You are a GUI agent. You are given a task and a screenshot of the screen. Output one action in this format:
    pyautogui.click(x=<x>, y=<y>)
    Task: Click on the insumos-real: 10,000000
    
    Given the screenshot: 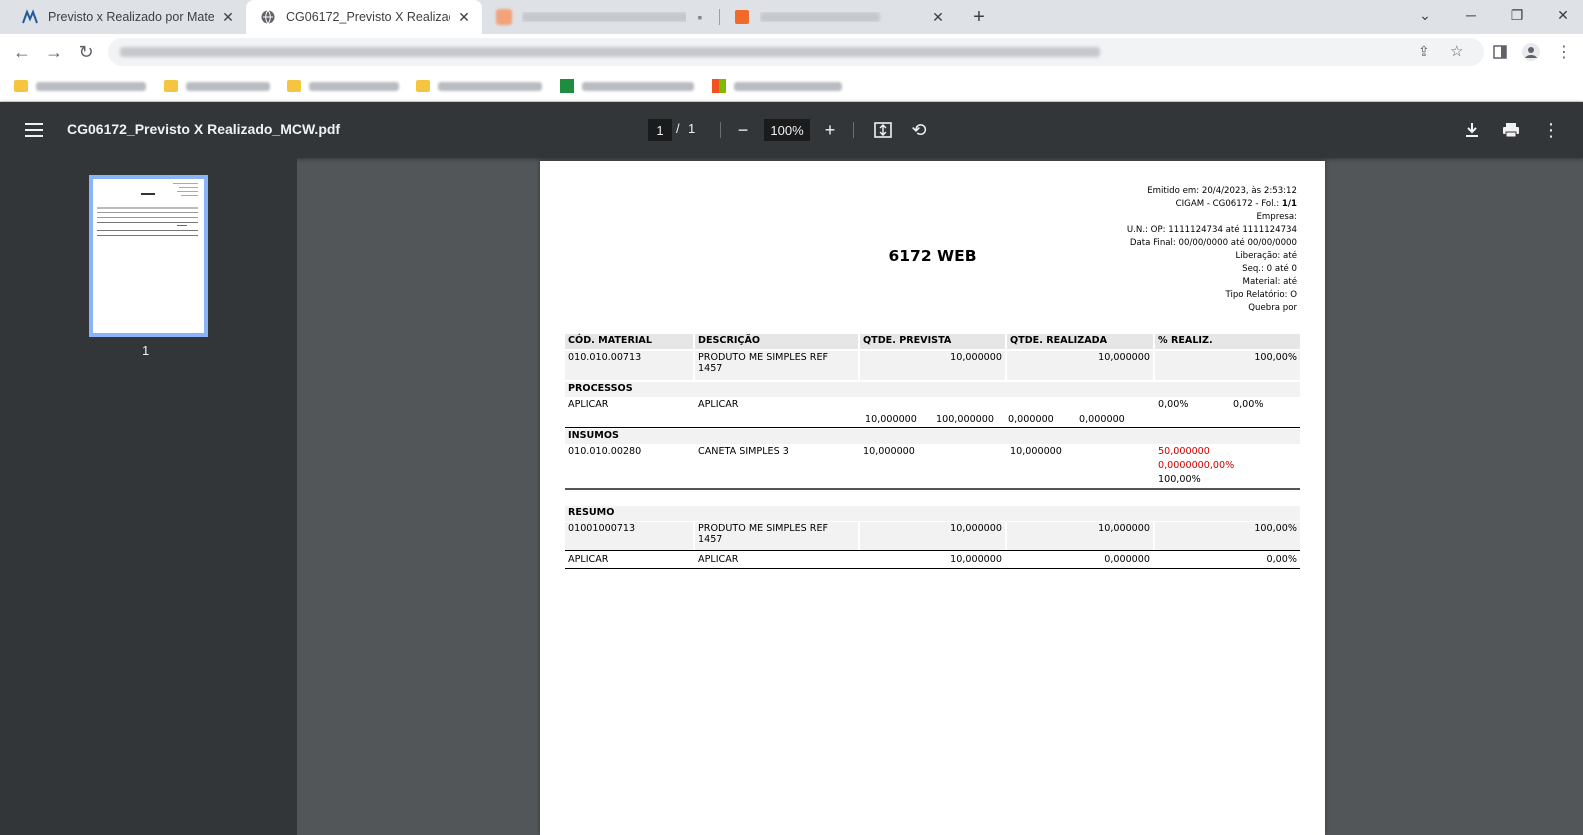 What is the action you would take?
    pyautogui.click(x=1036, y=451)
    